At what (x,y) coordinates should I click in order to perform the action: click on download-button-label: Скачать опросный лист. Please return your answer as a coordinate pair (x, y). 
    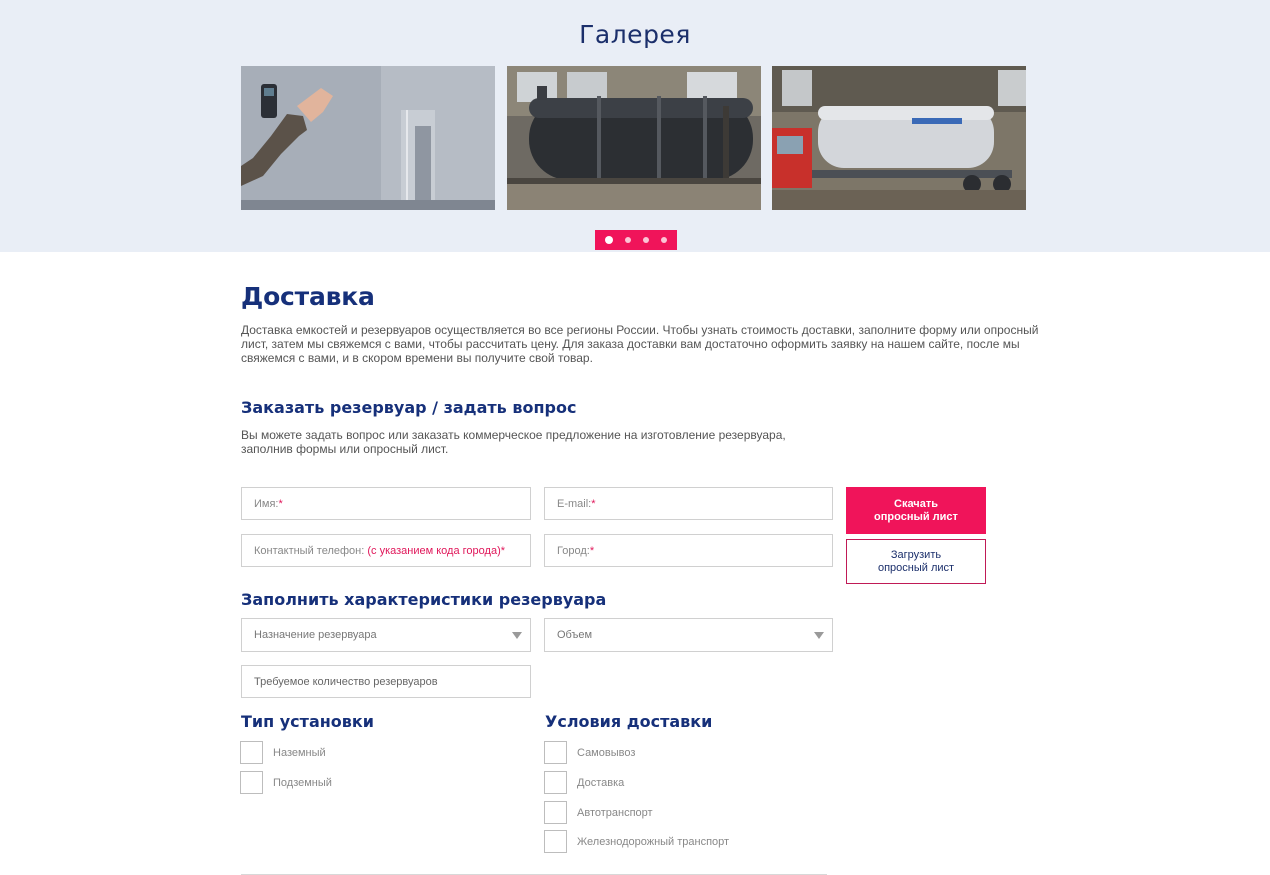
    Looking at the image, I should click on (916, 510).